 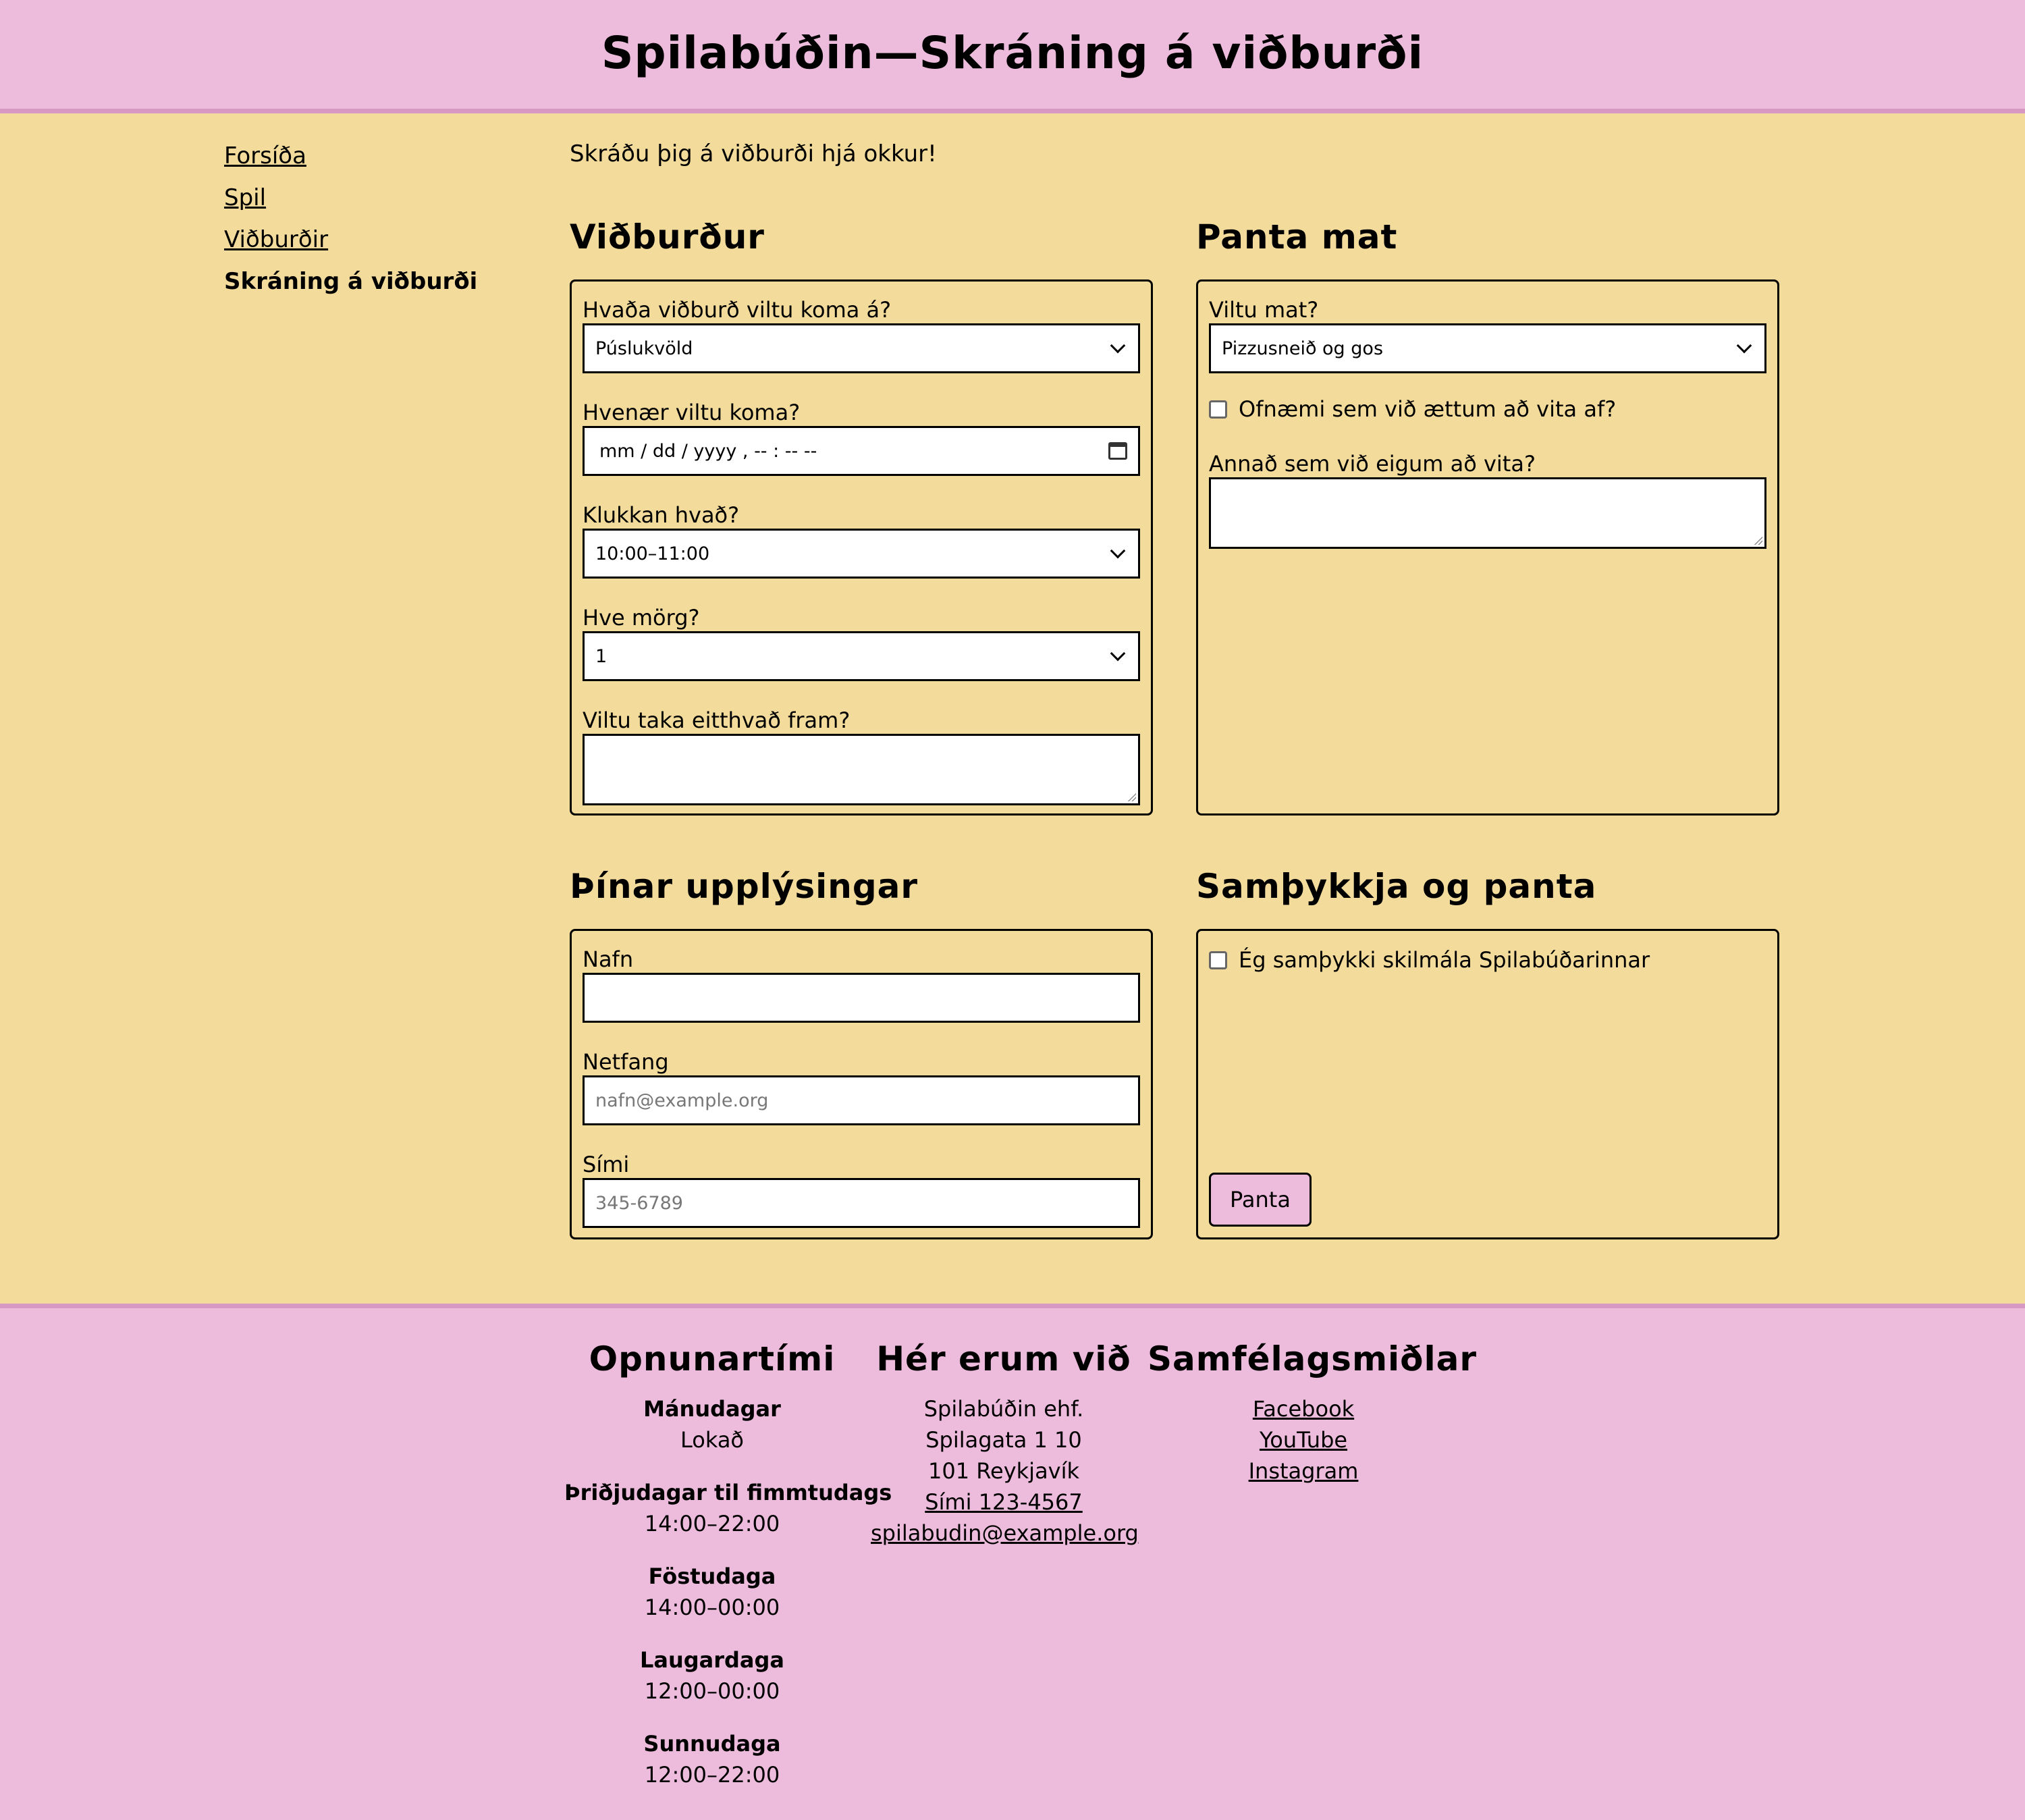 I want to click on youtube-link: YouTube, so click(x=1303, y=1440).